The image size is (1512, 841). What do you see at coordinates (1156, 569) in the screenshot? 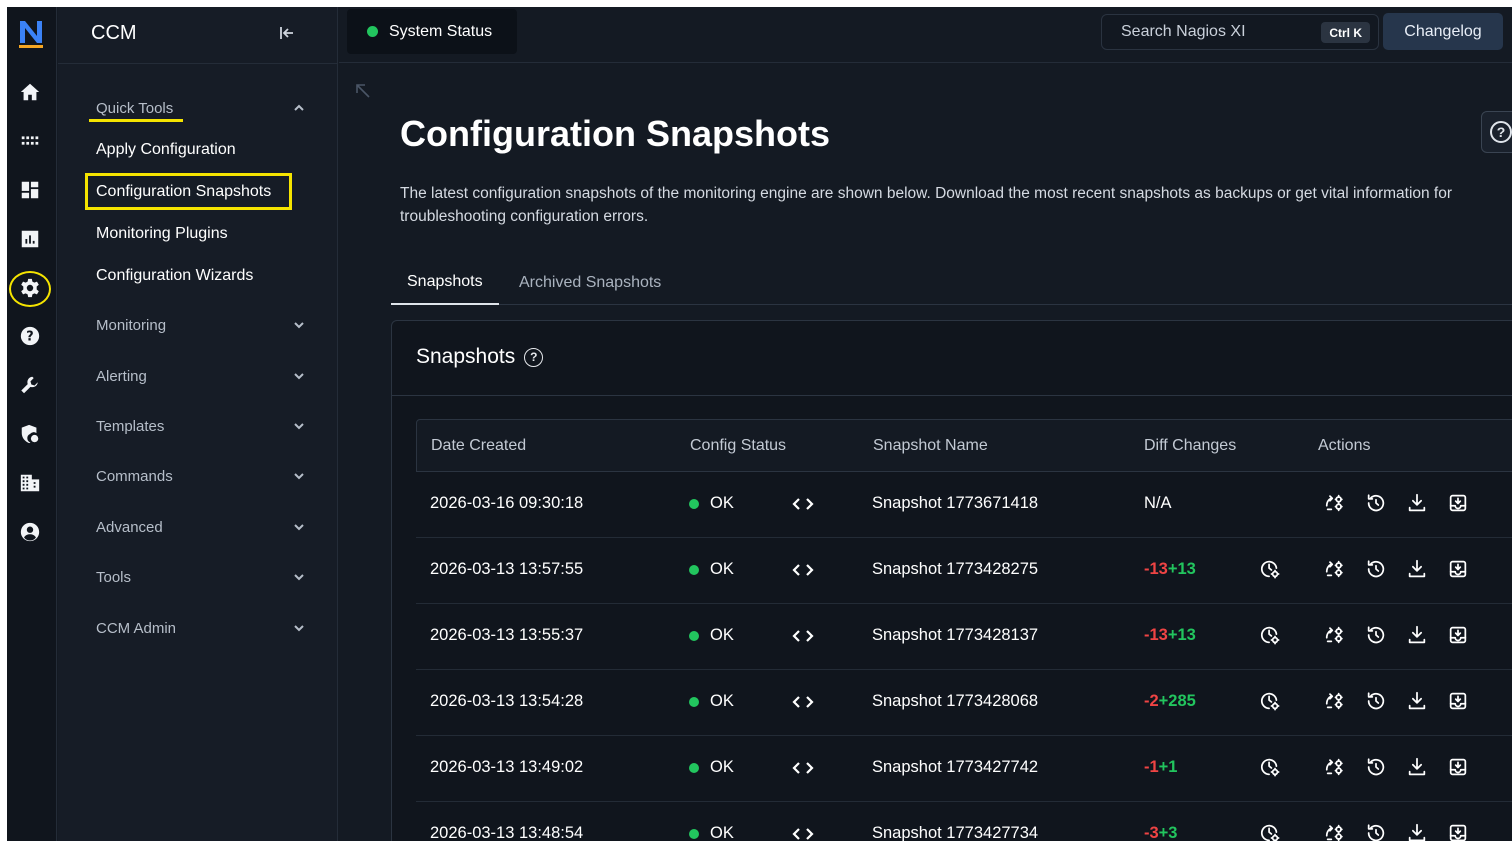
I see `diff-removed-count: -13` at bounding box center [1156, 569].